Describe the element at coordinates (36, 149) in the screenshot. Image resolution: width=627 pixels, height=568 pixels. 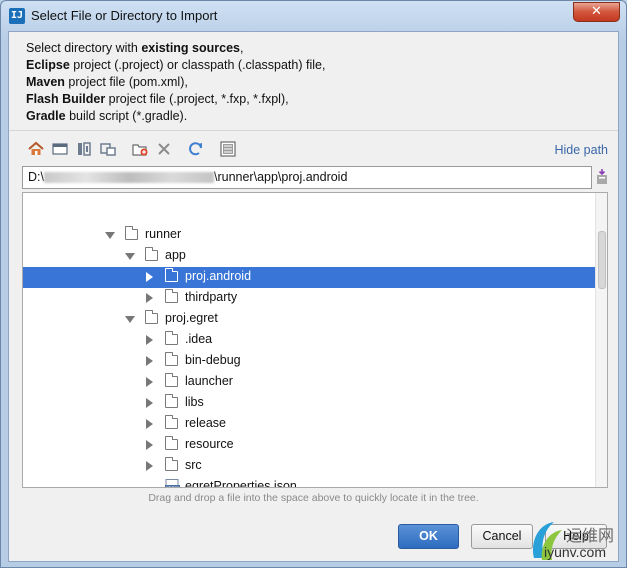
I see `home-icon` at that location.